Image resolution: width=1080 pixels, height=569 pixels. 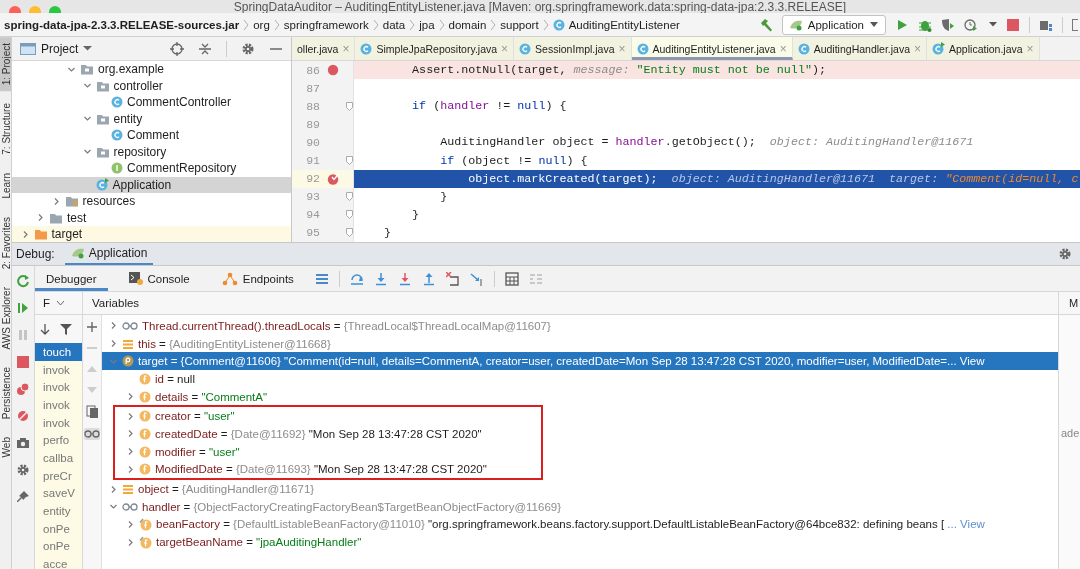 I want to click on tool-window-tab: Learn, so click(x=5, y=185).